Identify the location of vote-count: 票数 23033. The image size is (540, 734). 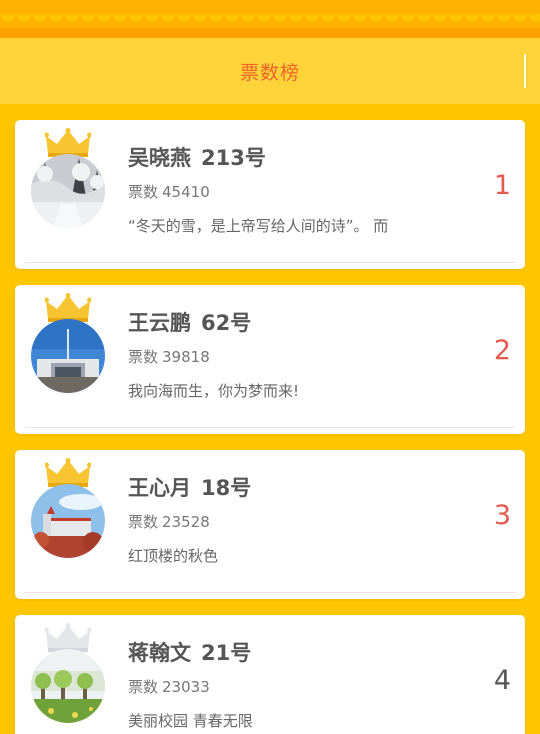
(169, 686).